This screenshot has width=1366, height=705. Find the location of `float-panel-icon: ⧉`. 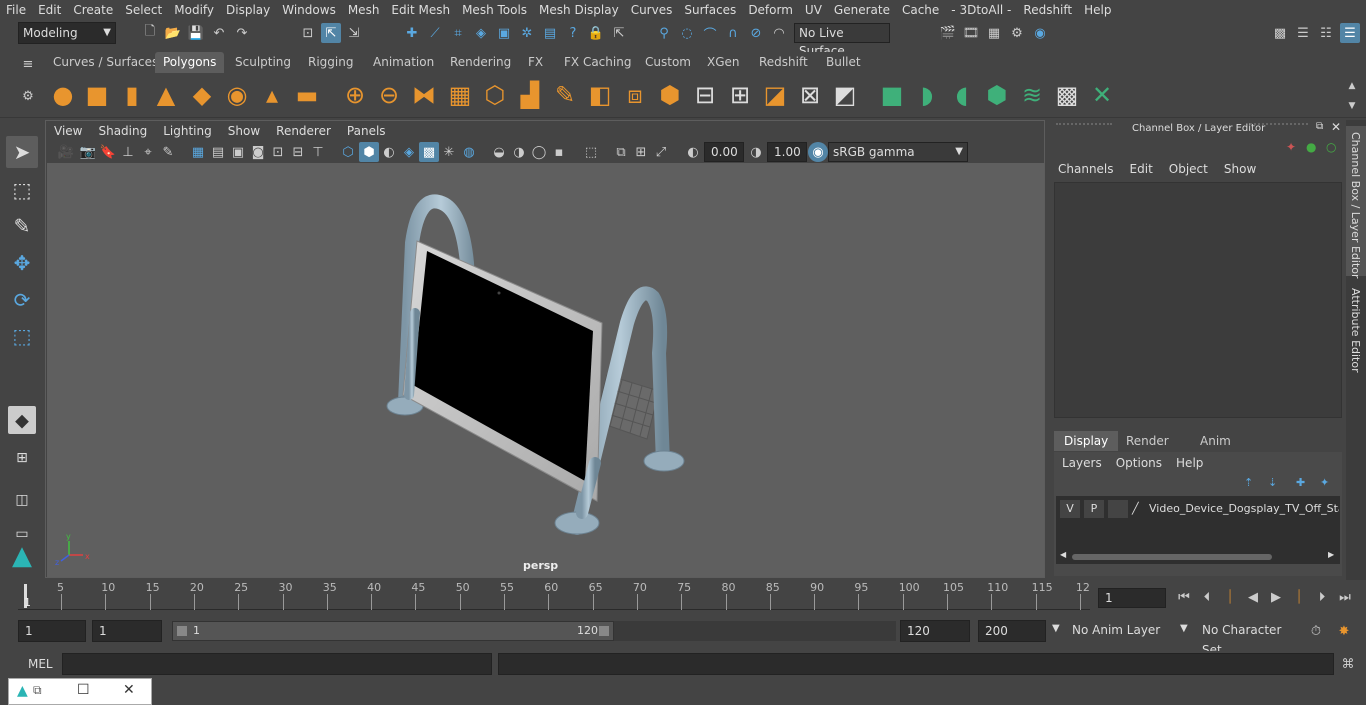

float-panel-icon: ⧉ is located at coordinates (1319, 126).